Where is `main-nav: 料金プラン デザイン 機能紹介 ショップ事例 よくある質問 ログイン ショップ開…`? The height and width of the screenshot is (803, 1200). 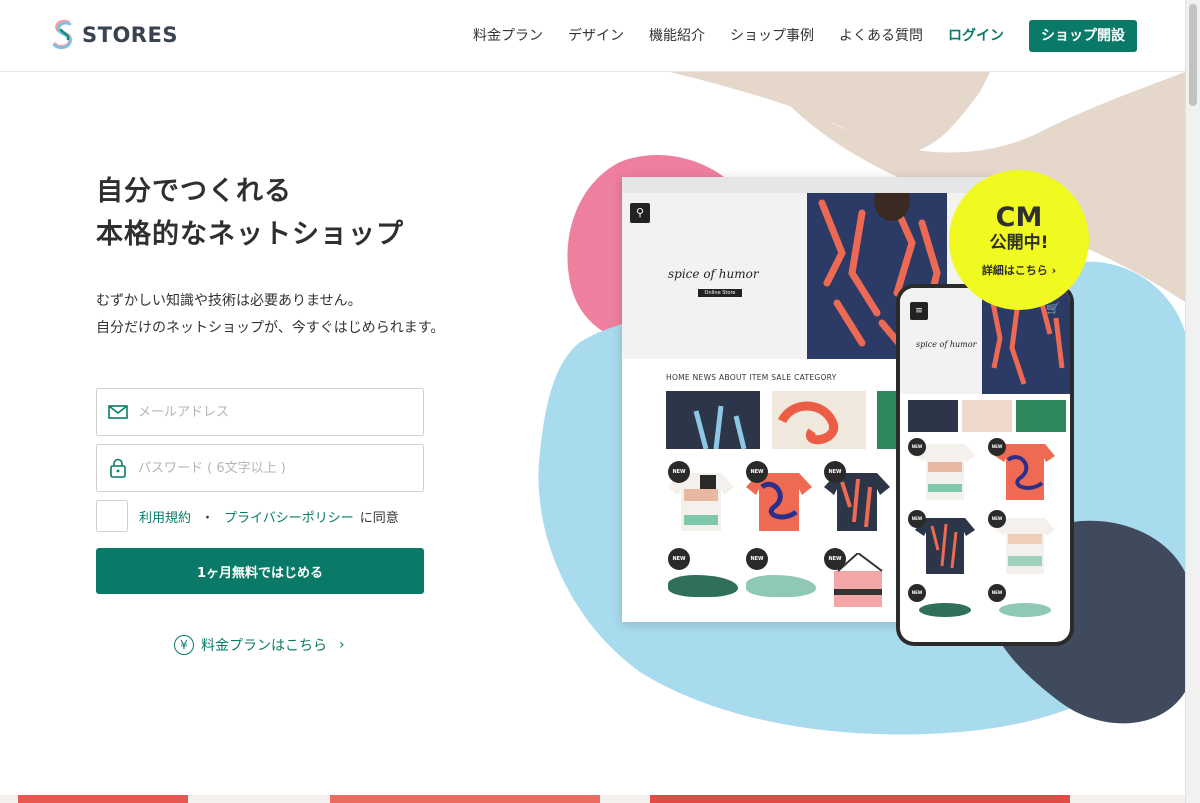
main-nav: 料金プラン デザイン 機能紹介 ショップ事例 よくある質問 ログイン ショップ開… is located at coordinates (805, 36).